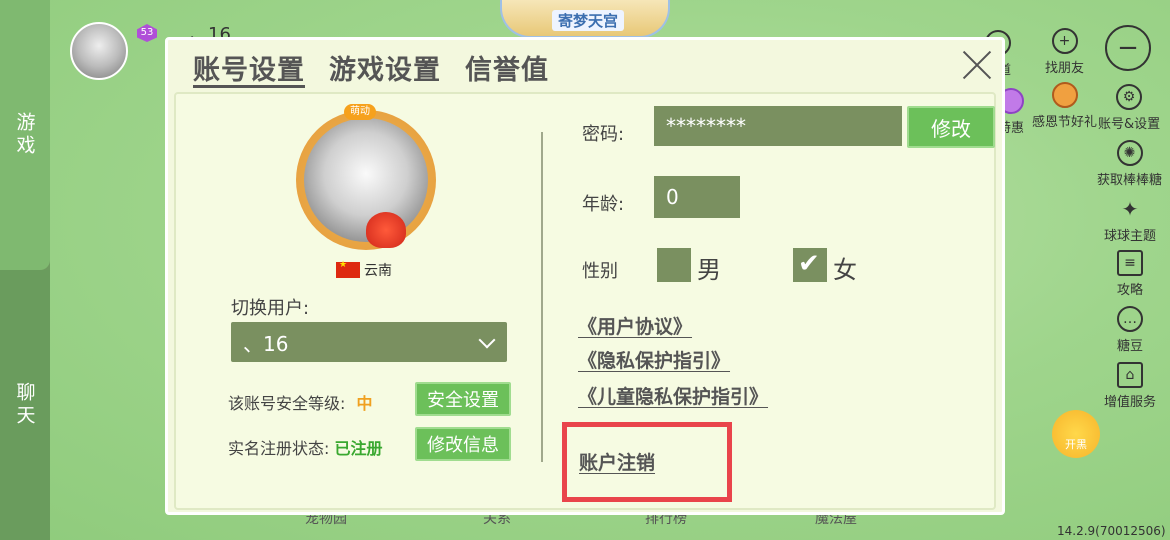 This screenshot has height=540, width=1170. I want to click on tab-account-settings: 账号设置, so click(249, 67).